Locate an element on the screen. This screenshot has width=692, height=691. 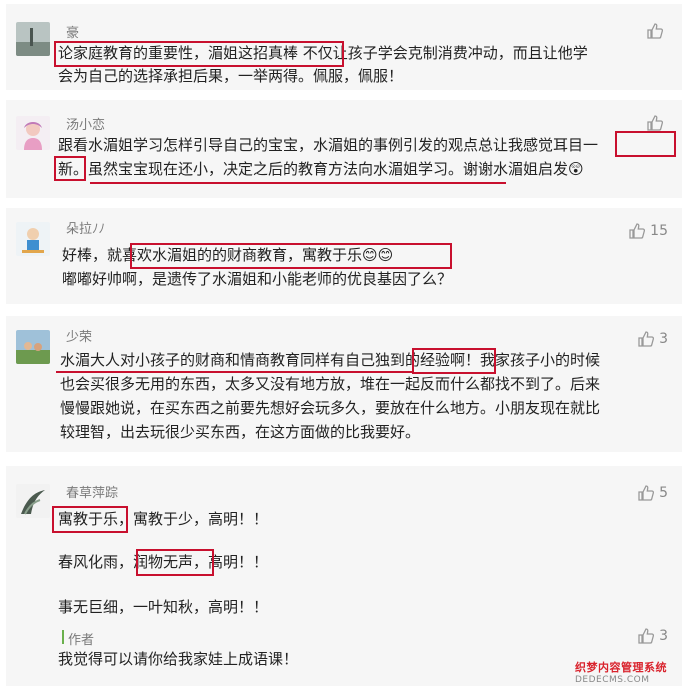
comment-author: 汤小恋 is located at coordinates (85, 126).